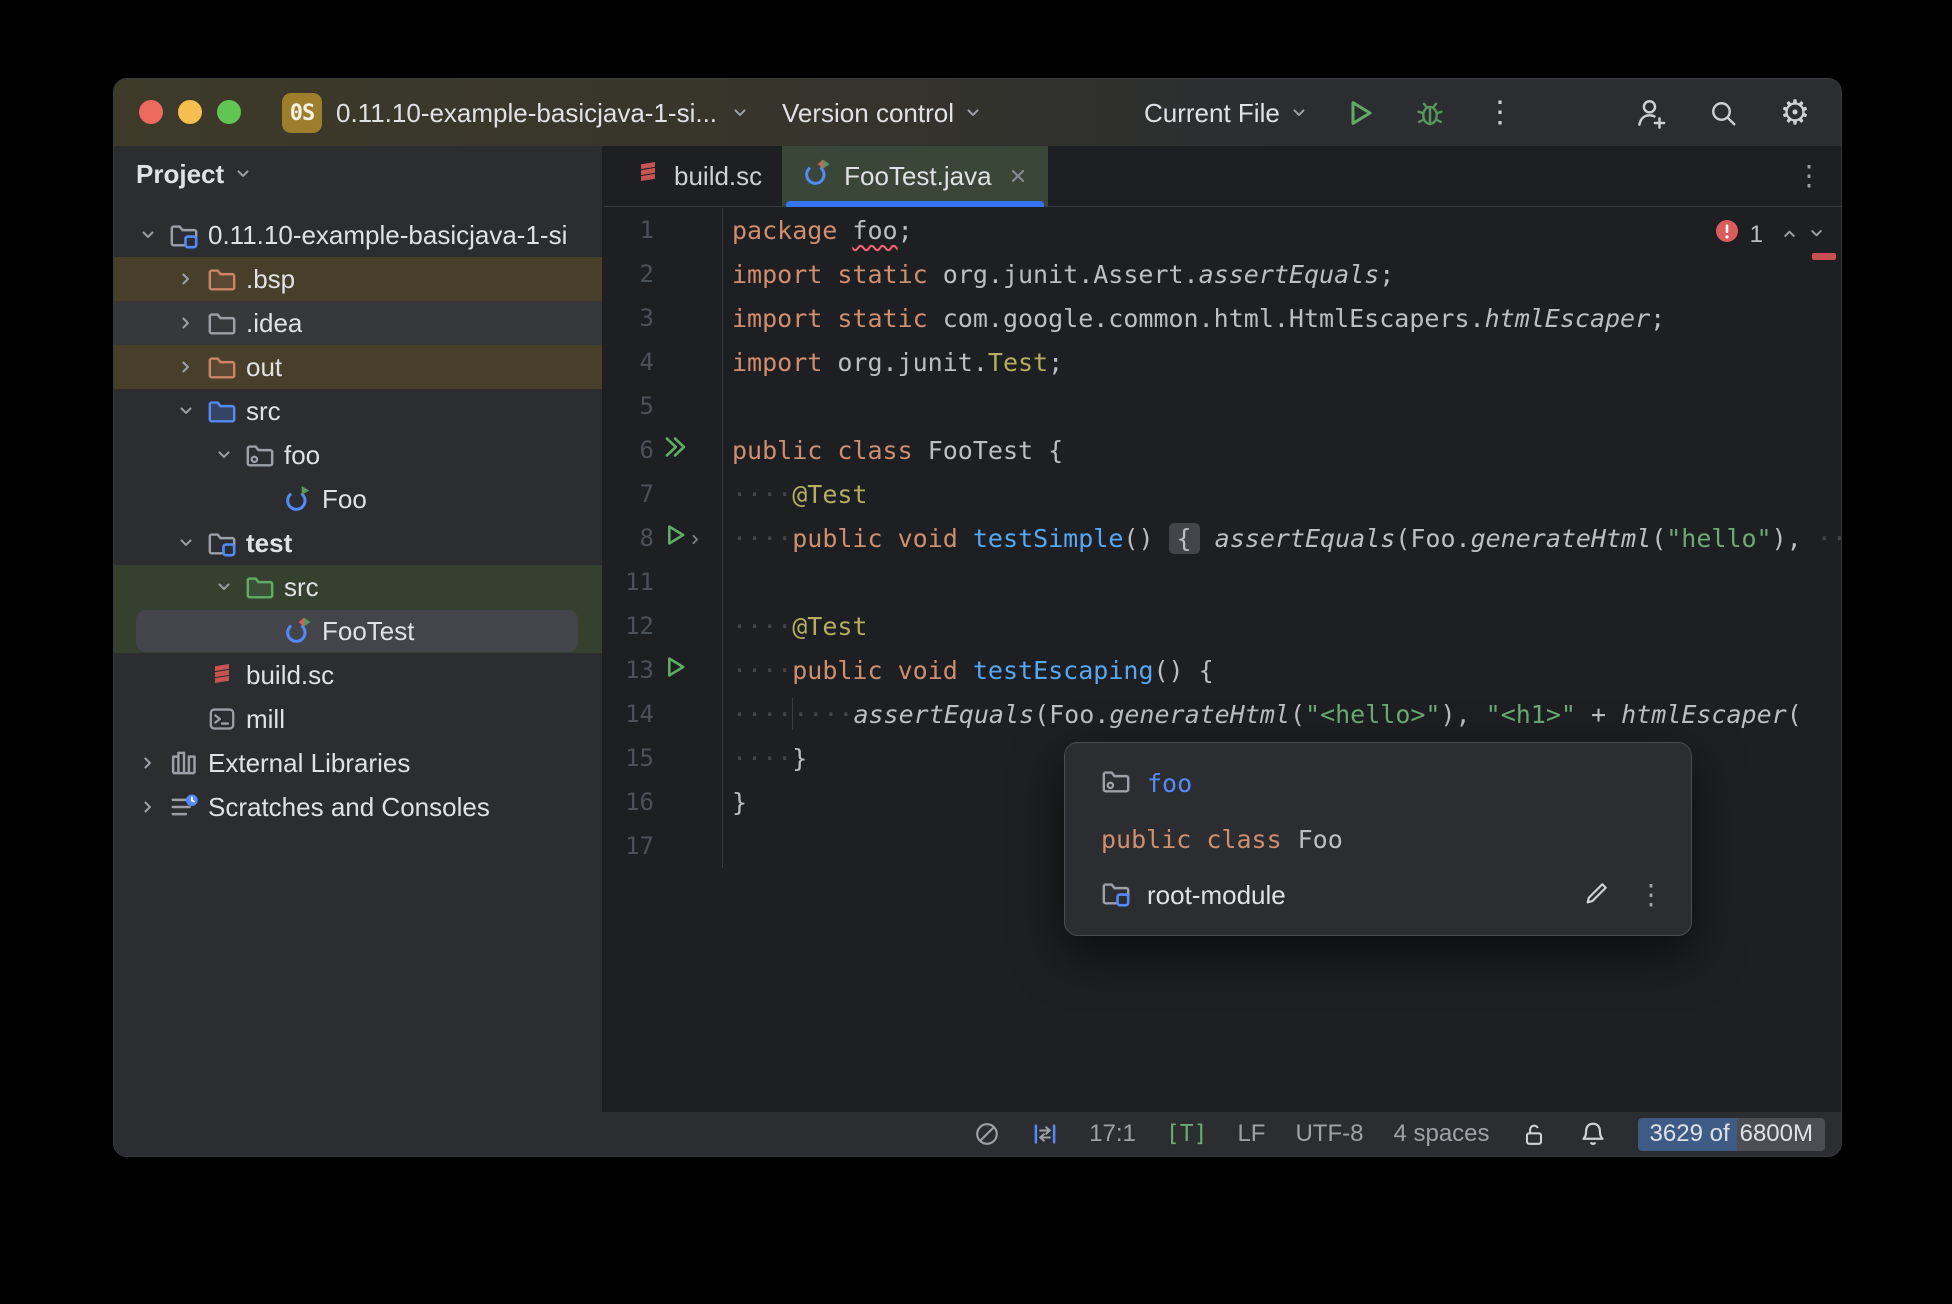 This screenshot has width=1952, height=1304. Describe the element at coordinates (663, 274) in the screenshot. I see `gutter: 2` at that location.